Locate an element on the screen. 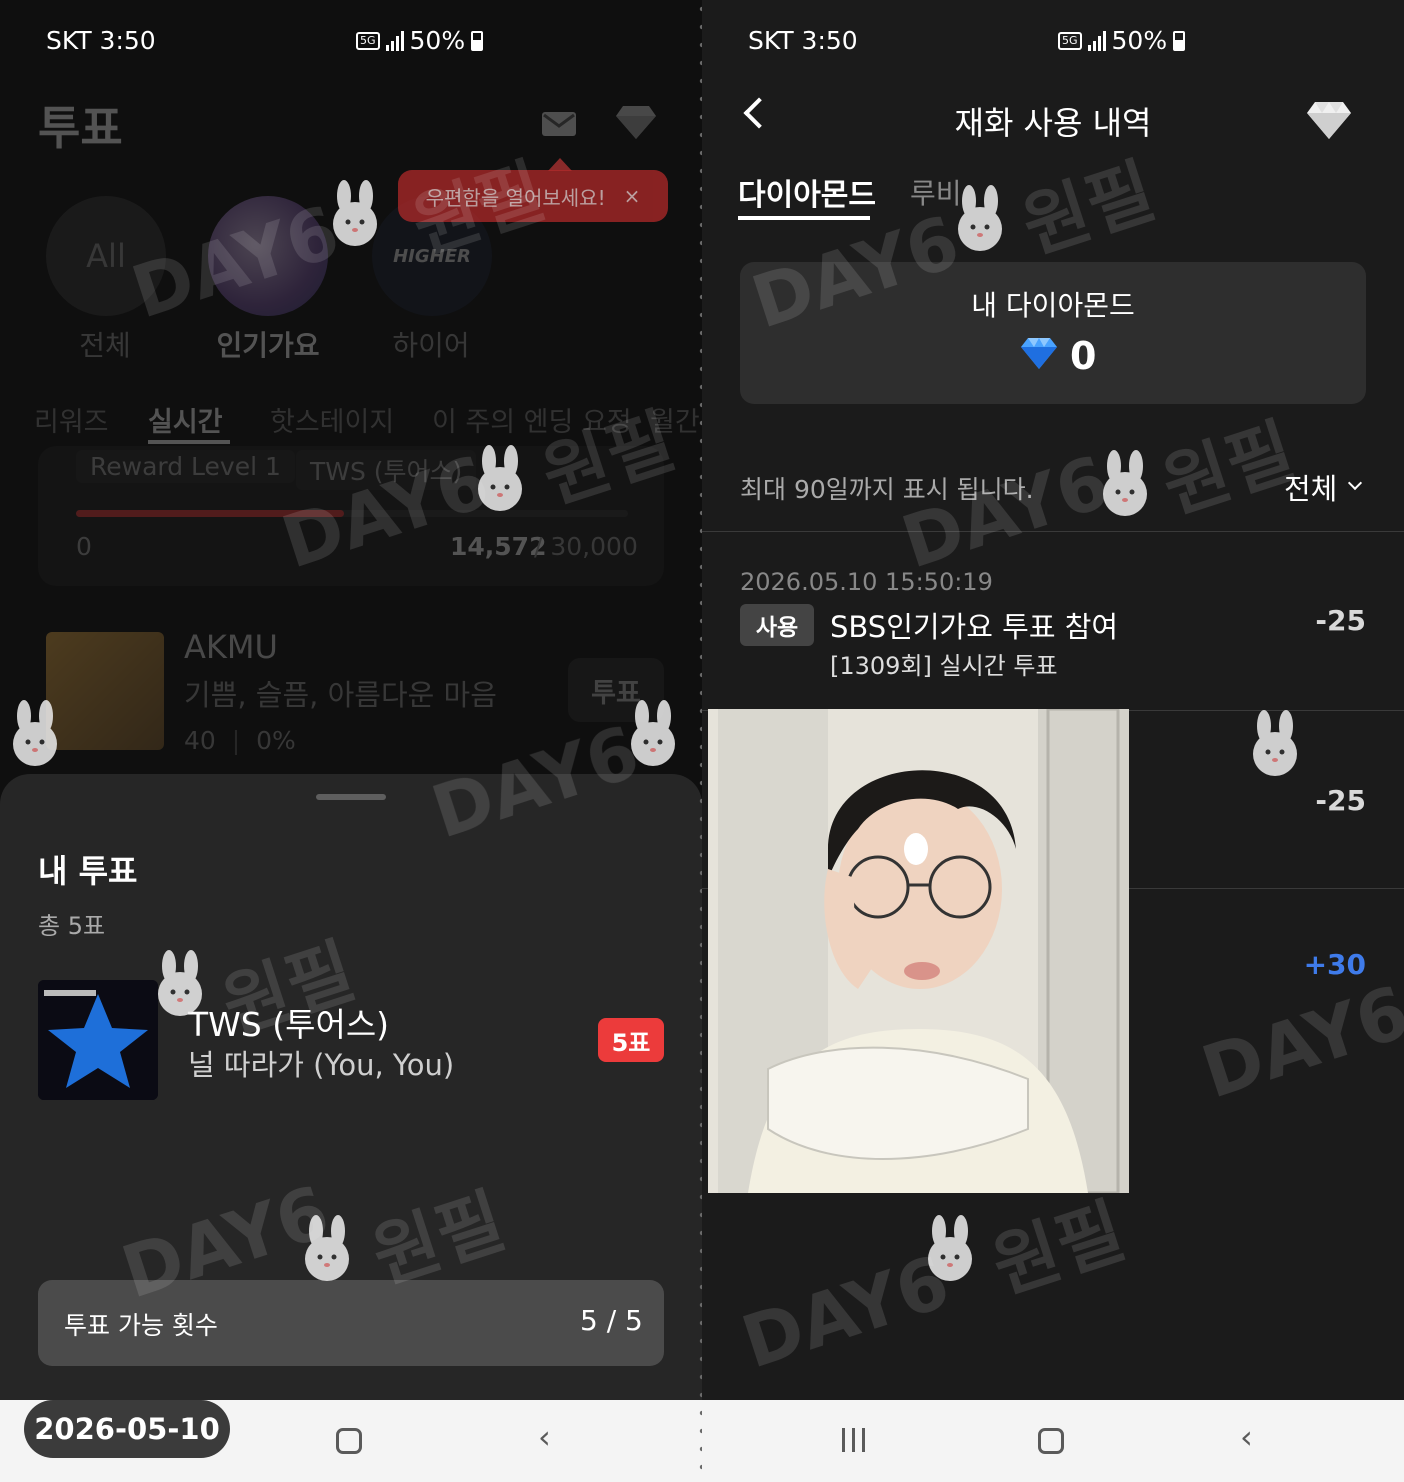 The height and width of the screenshot is (1482, 1404). progress-fill is located at coordinates (210, 513).